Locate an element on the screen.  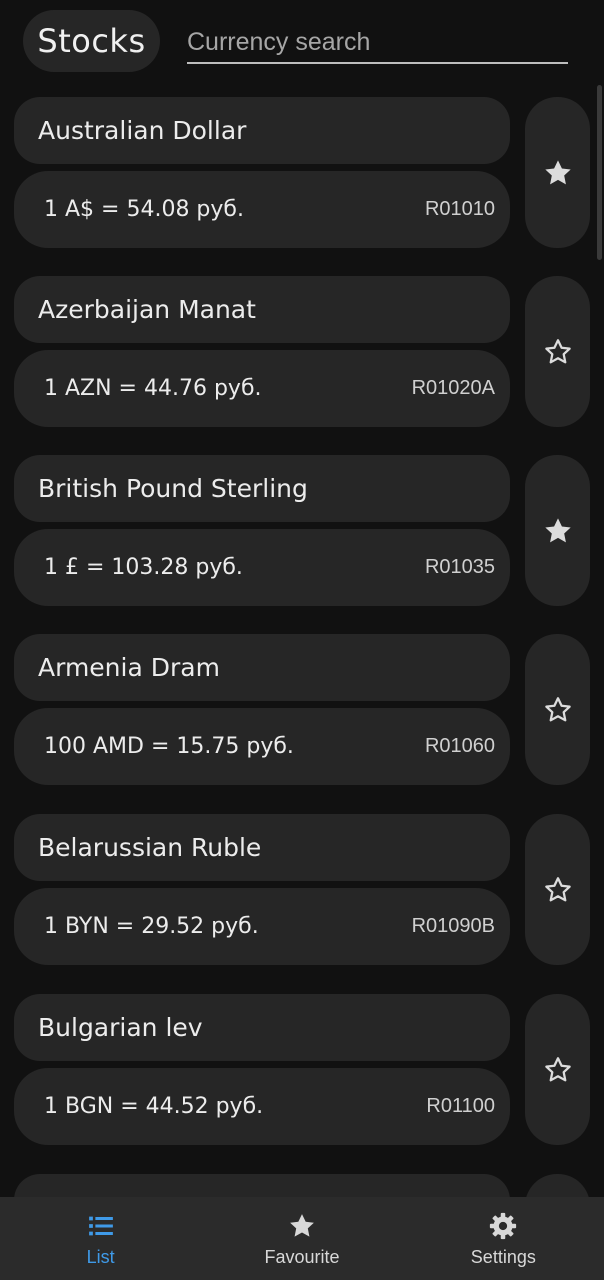
currency-rate-row: 100 AMD = 15.75 руб. R01060 is located at coordinates (262, 746).